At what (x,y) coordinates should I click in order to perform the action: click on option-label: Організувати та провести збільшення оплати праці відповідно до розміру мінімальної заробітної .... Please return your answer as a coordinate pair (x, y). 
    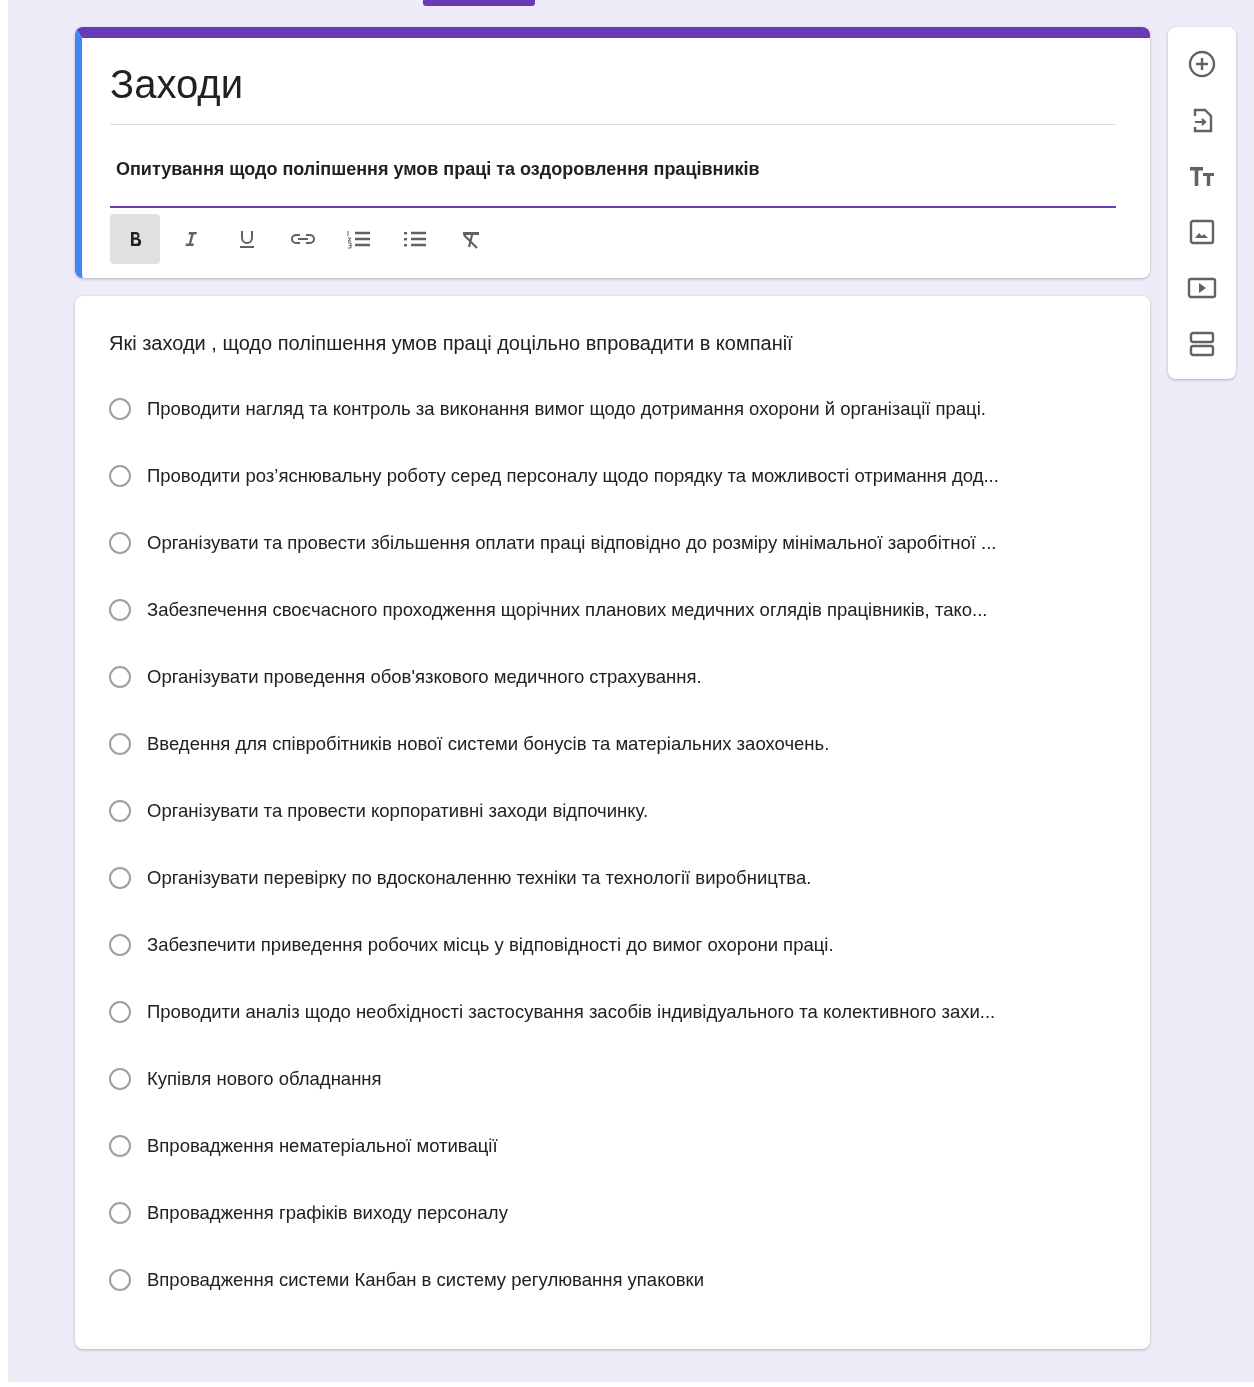
    Looking at the image, I should click on (572, 542).